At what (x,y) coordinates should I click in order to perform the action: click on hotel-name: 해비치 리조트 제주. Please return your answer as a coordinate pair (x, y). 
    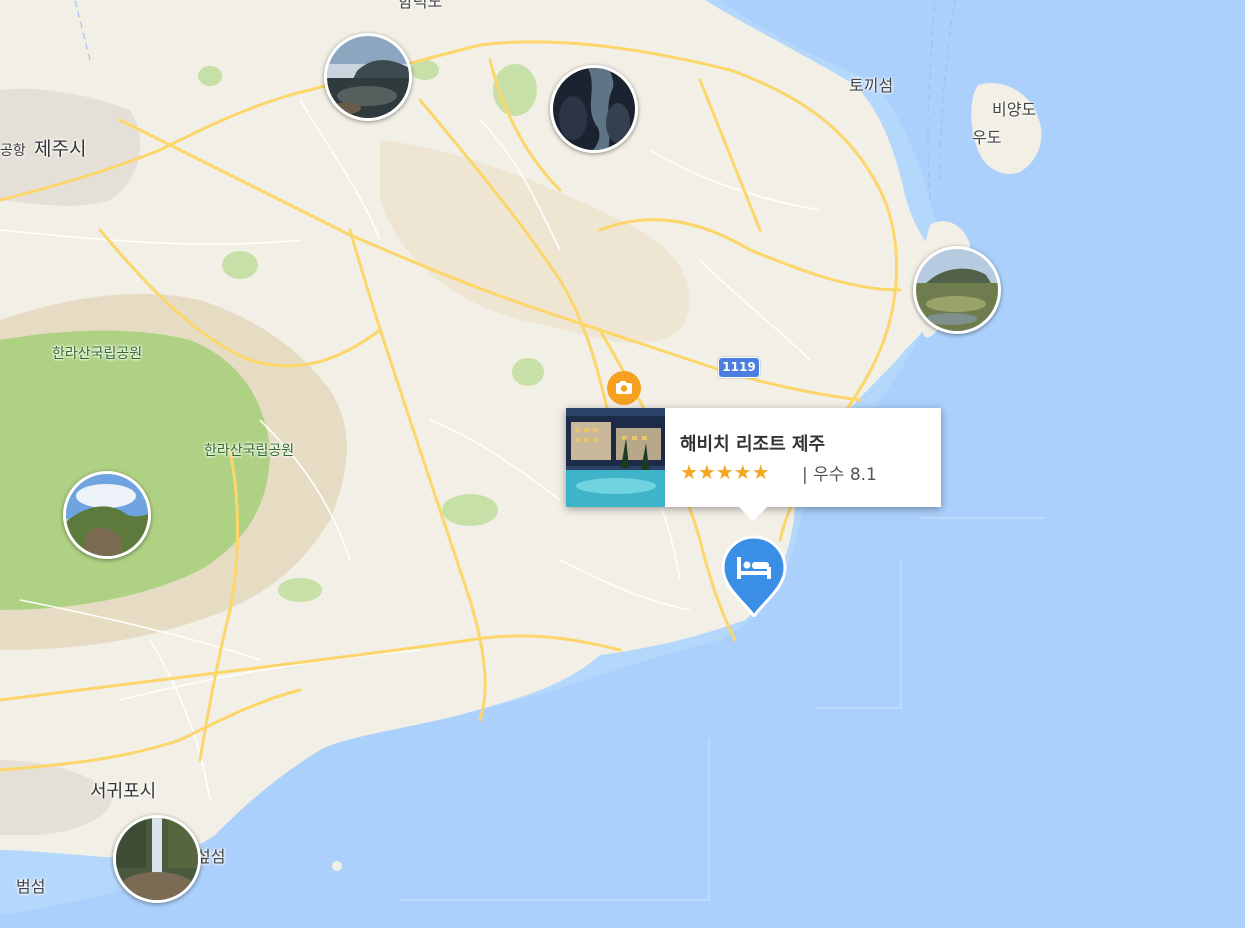
    Looking at the image, I should click on (753, 444).